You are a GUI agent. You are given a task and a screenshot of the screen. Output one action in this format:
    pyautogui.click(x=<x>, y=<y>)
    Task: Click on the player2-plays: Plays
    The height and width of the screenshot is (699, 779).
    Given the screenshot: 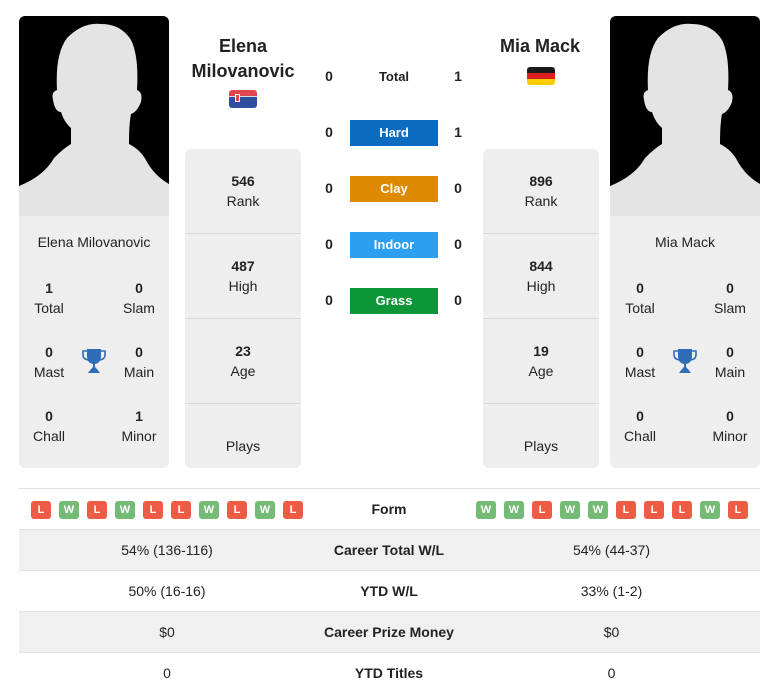 What is the action you would take?
    pyautogui.click(x=541, y=446)
    